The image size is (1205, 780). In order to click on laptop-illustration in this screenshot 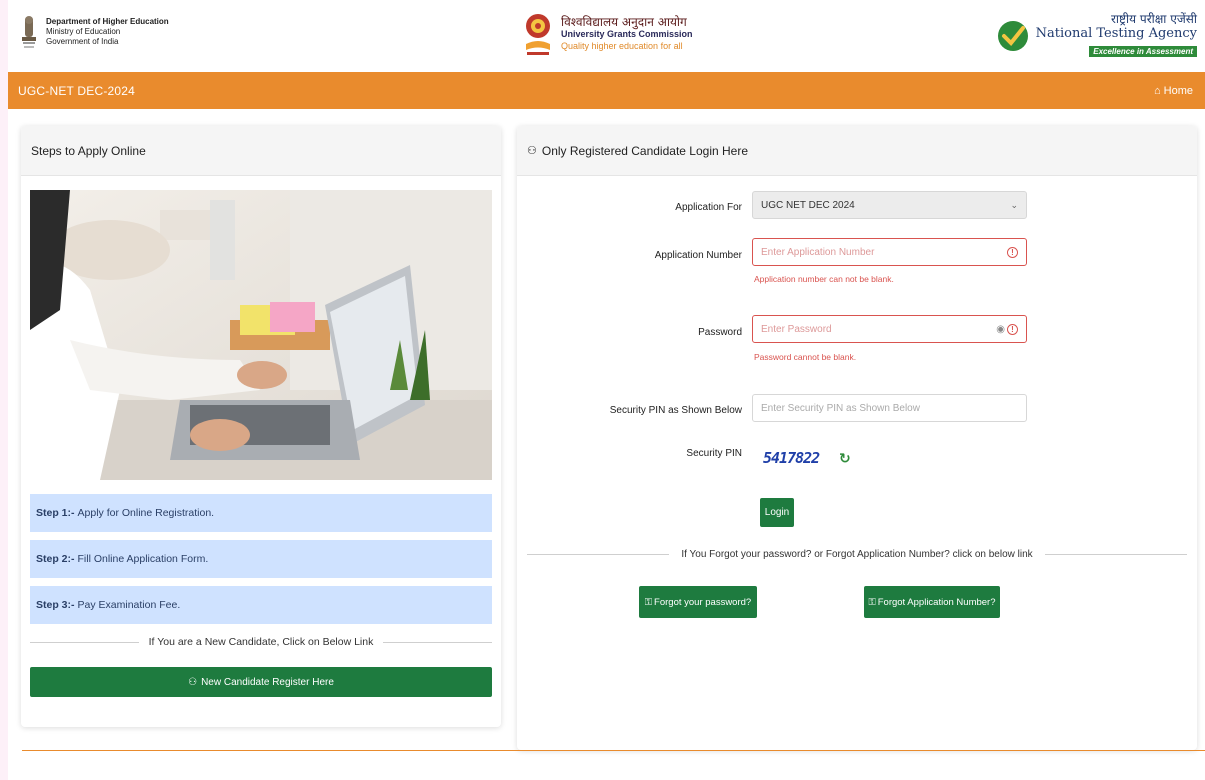, I will do `click(261, 335)`.